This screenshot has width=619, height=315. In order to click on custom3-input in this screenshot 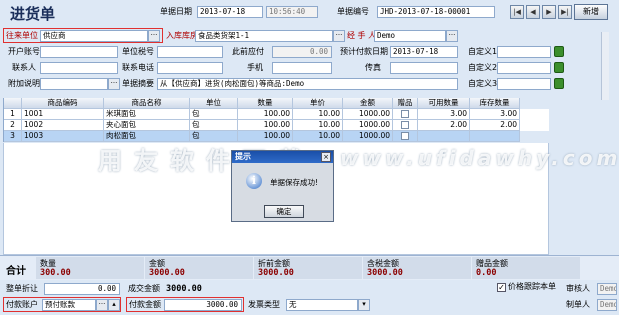, I will do `click(524, 84)`.